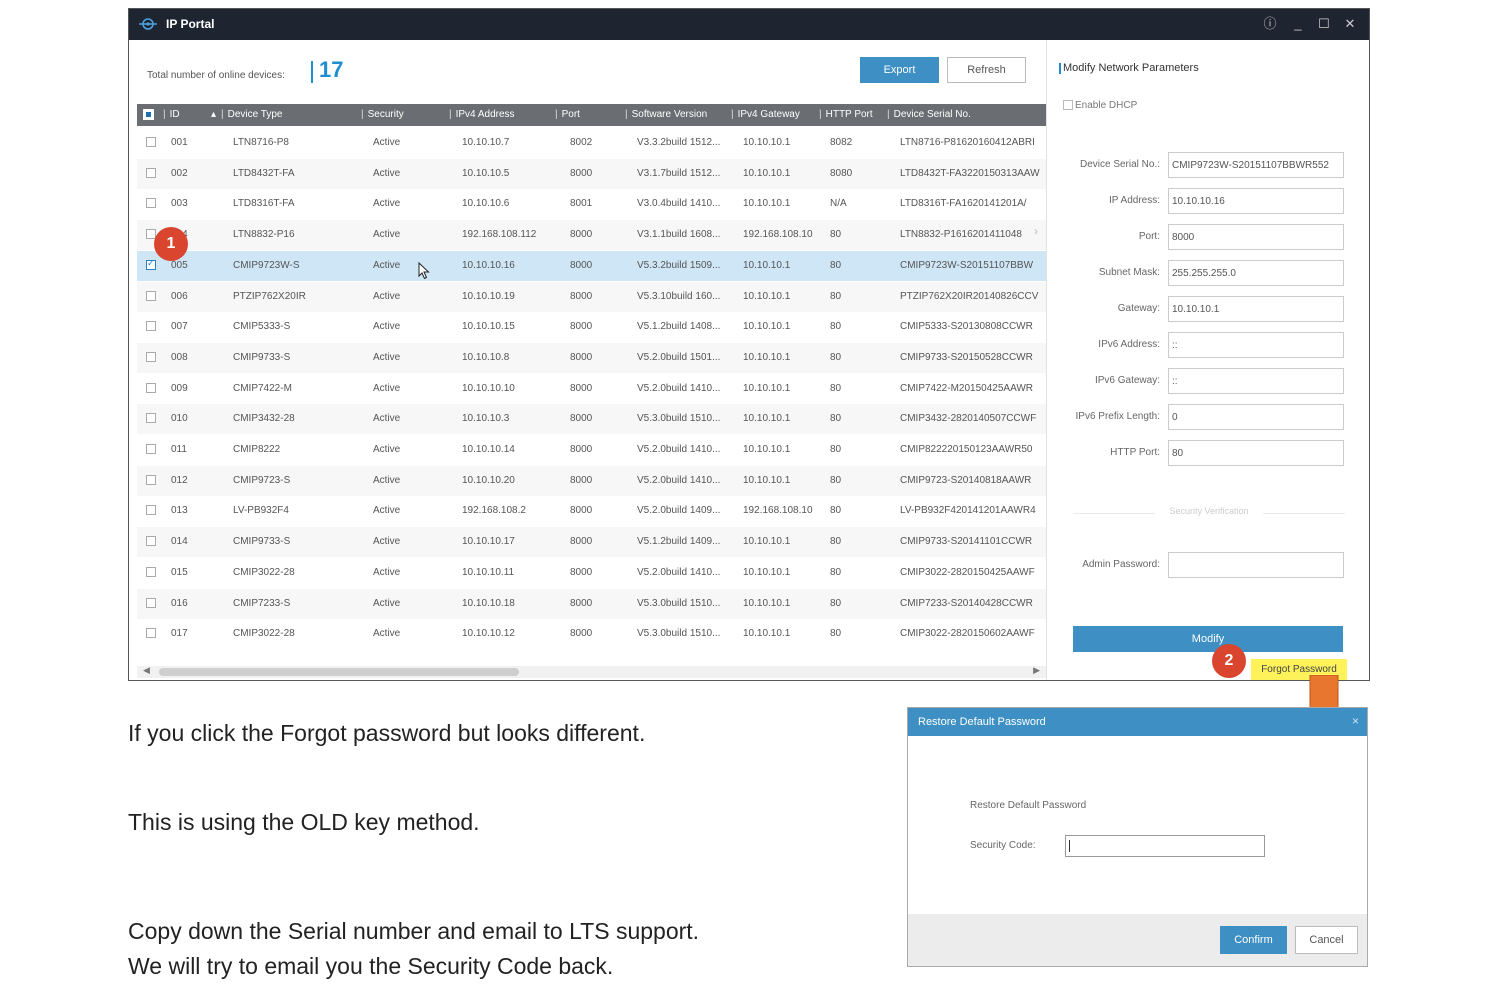  Describe the element at coordinates (1121, 564) in the screenshot. I see `admin-password-label: Admin Password:` at that location.